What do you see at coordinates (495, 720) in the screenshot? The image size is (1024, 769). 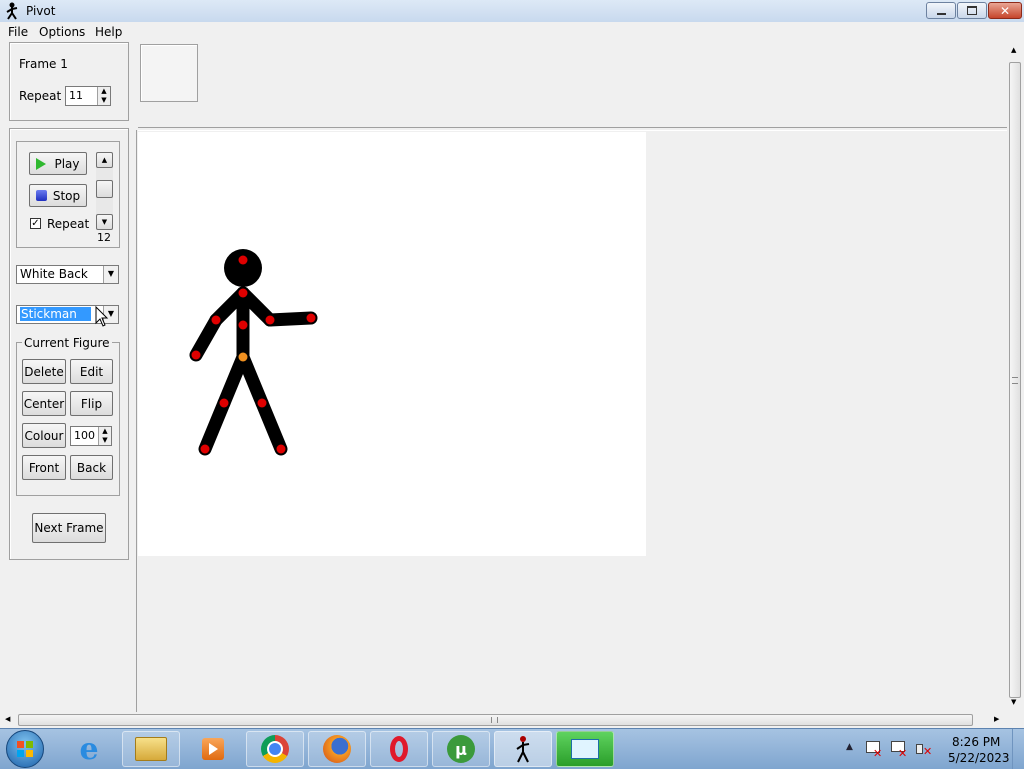 I see `horizontal-scroll-thumb` at bounding box center [495, 720].